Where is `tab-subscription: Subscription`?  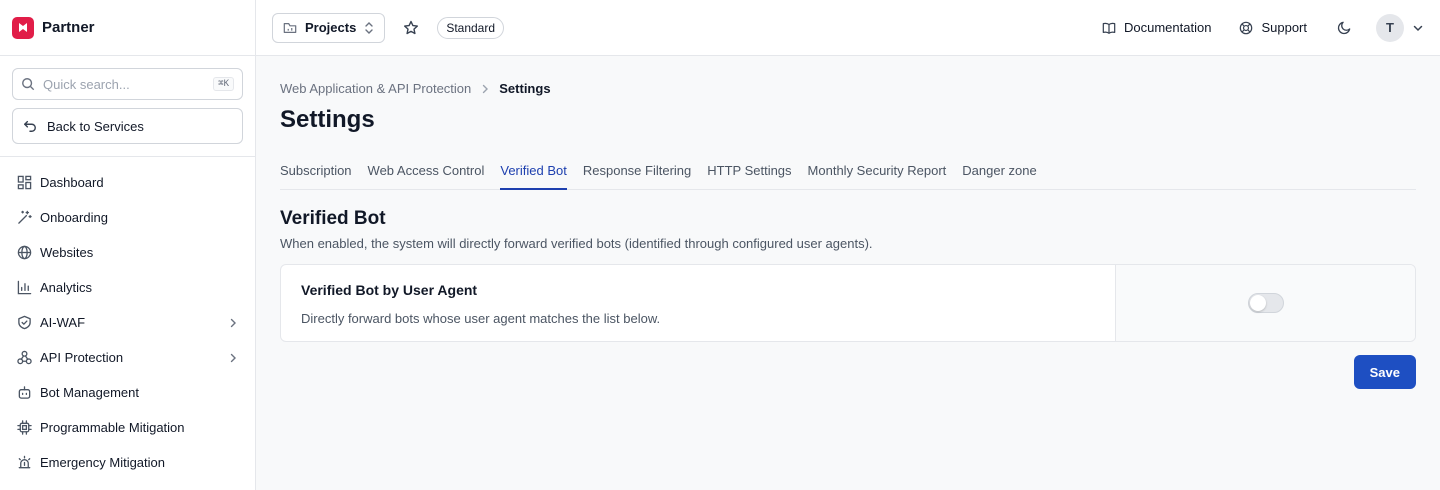
tab-subscription: Subscription is located at coordinates (316, 173).